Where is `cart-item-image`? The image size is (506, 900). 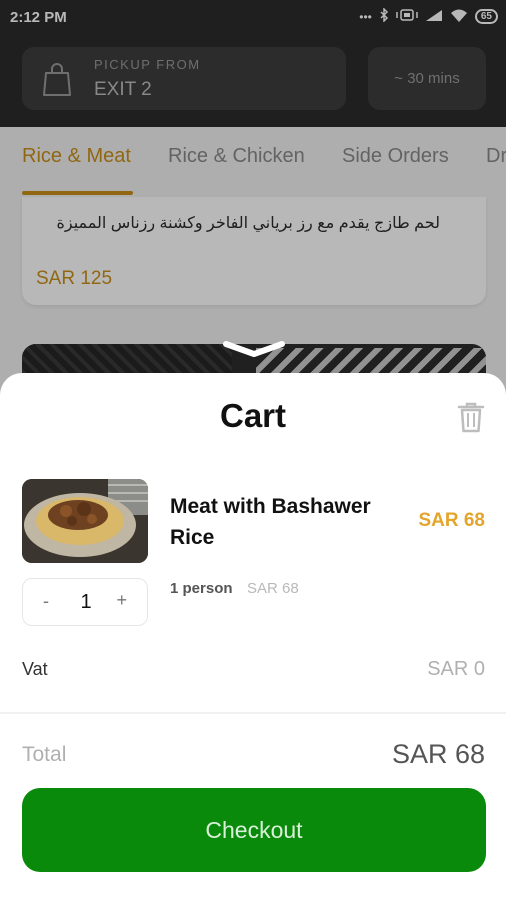 cart-item-image is located at coordinates (85, 521).